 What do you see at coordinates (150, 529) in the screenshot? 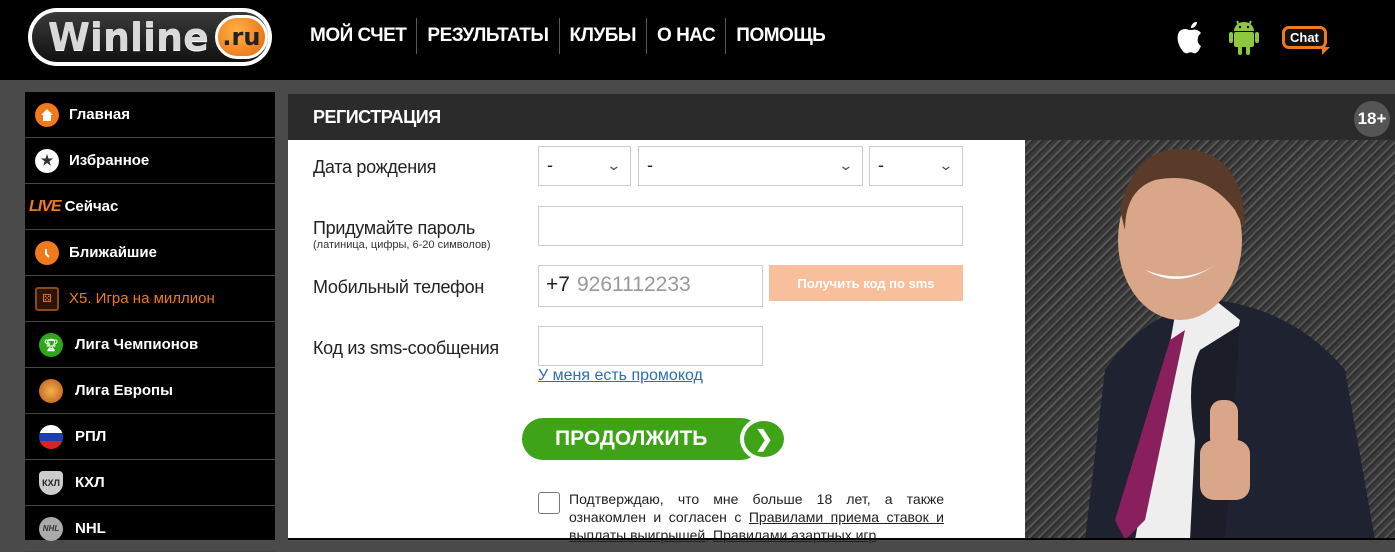
I see `sidebar-item-nhl: NHL NHL` at bounding box center [150, 529].